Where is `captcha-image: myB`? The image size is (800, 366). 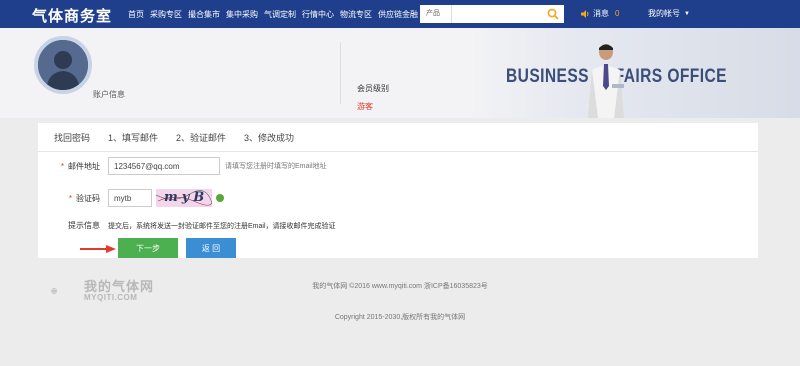
captcha-image: myB is located at coordinates (184, 198).